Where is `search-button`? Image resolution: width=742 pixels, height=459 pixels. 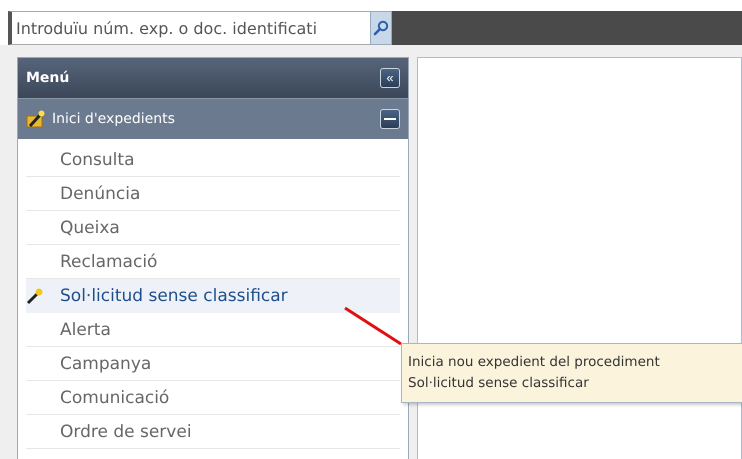 search-button is located at coordinates (381, 28).